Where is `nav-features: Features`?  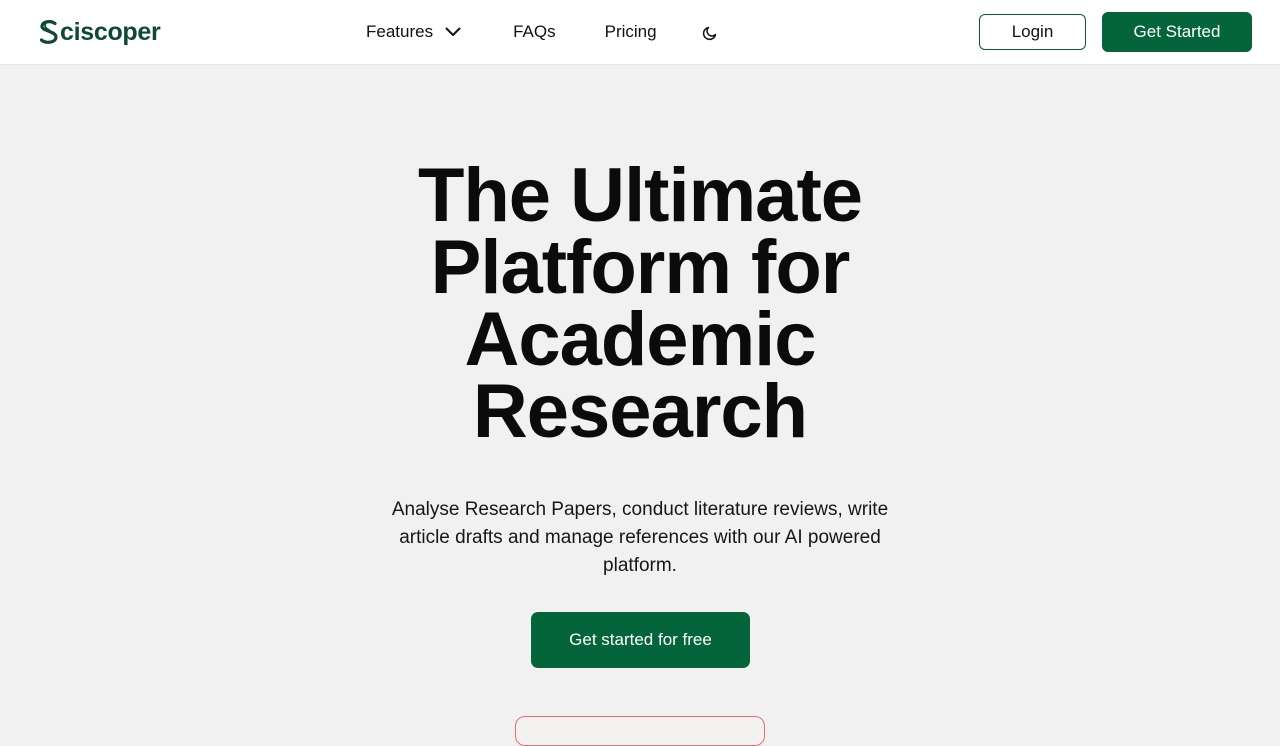
nav-features: Features is located at coordinates (413, 32).